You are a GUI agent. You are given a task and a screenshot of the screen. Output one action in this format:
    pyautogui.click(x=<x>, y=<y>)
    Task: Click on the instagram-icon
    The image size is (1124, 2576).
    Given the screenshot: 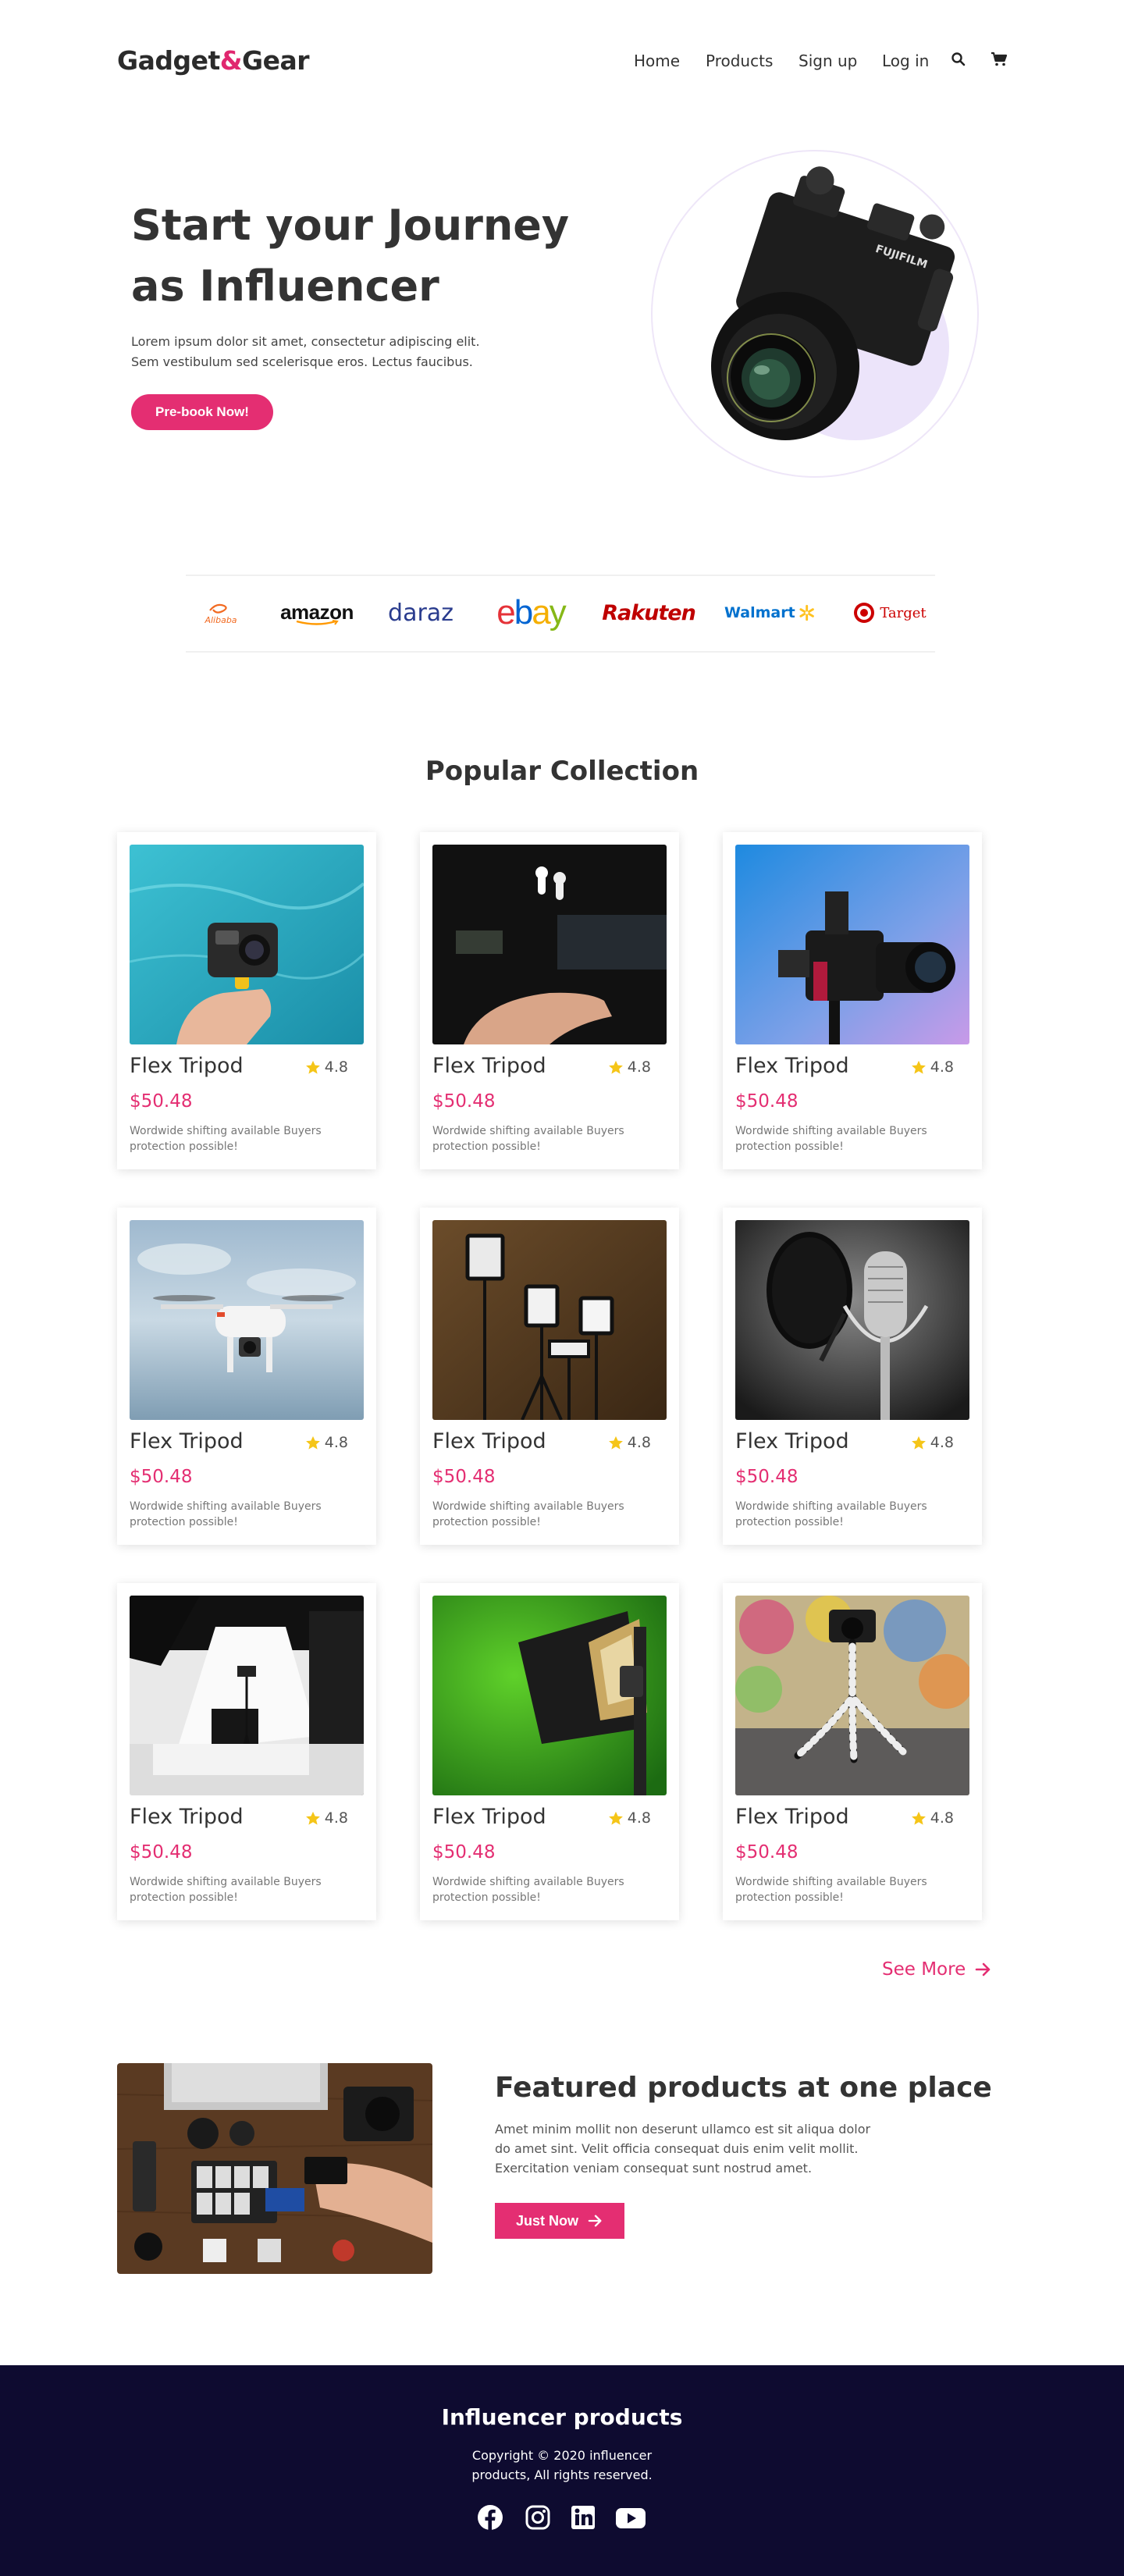 What is the action you would take?
    pyautogui.click(x=538, y=2517)
    